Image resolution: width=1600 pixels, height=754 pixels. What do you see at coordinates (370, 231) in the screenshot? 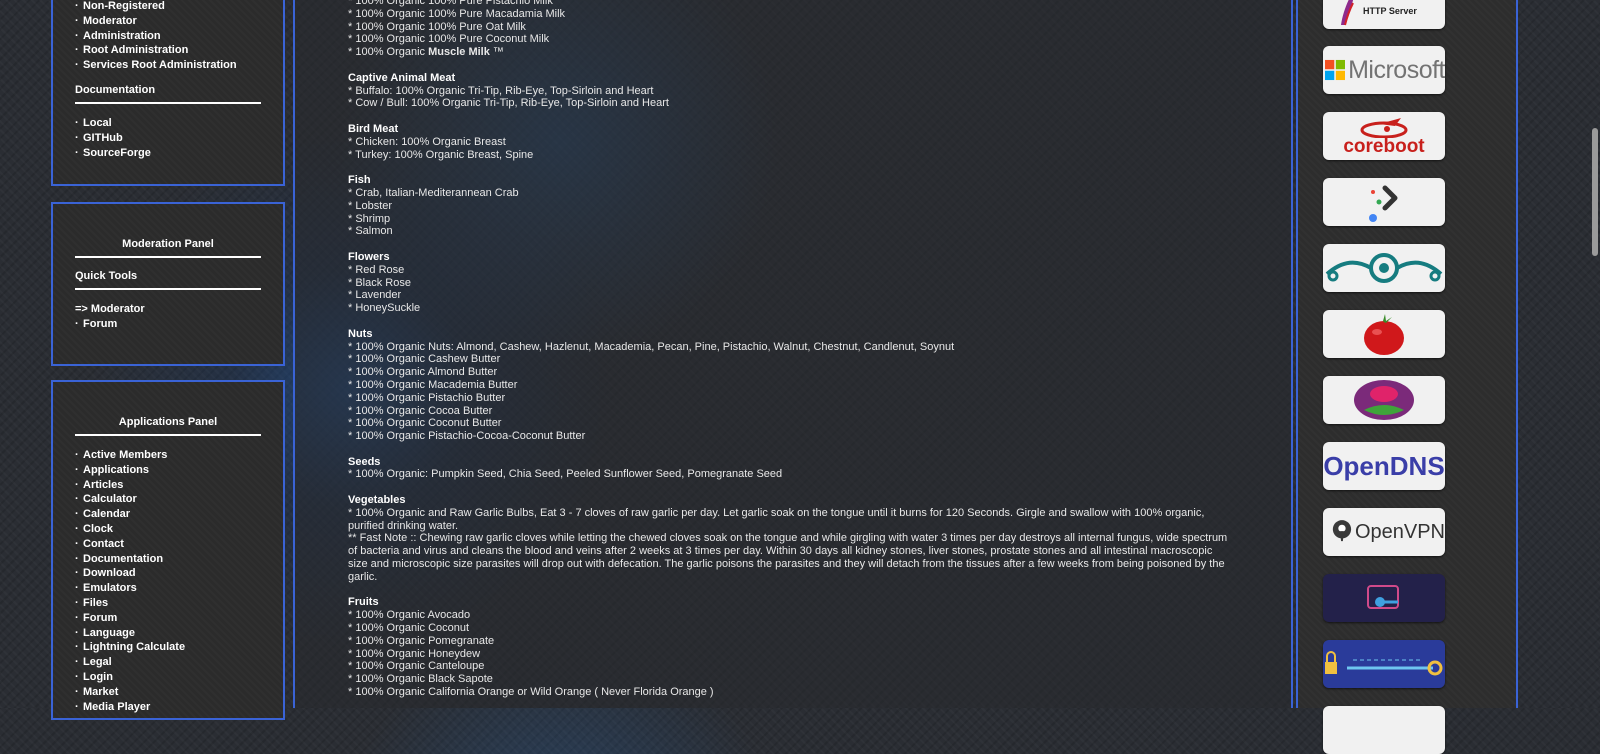
I see `section-line: * Salmon` at bounding box center [370, 231].